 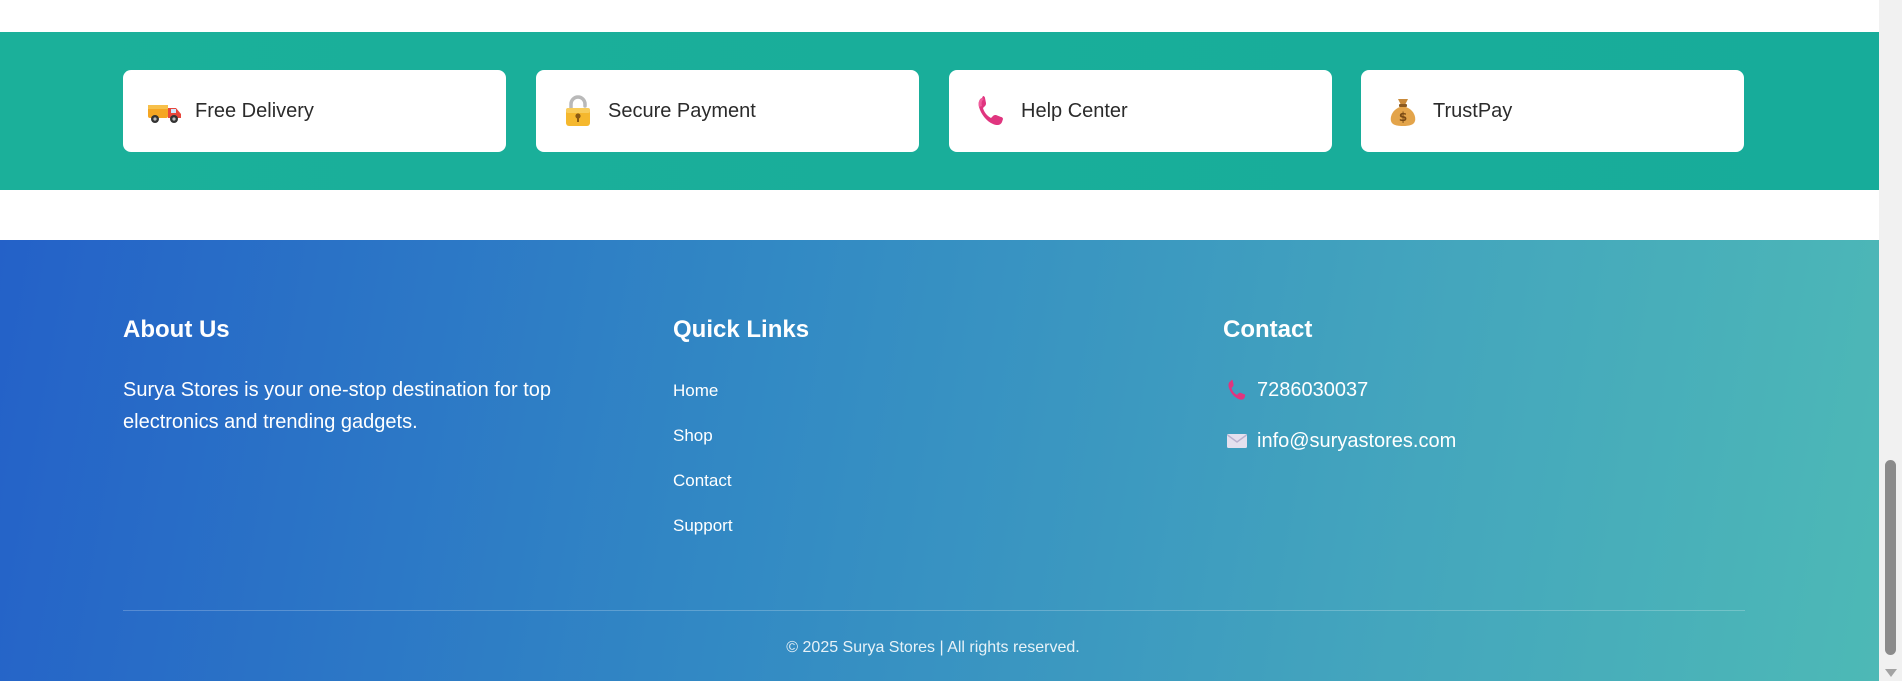 What do you see at coordinates (1552, 111) in the screenshot?
I see `feature-card-trustpay: $ TrustPay` at bounding box center [1552, 111].